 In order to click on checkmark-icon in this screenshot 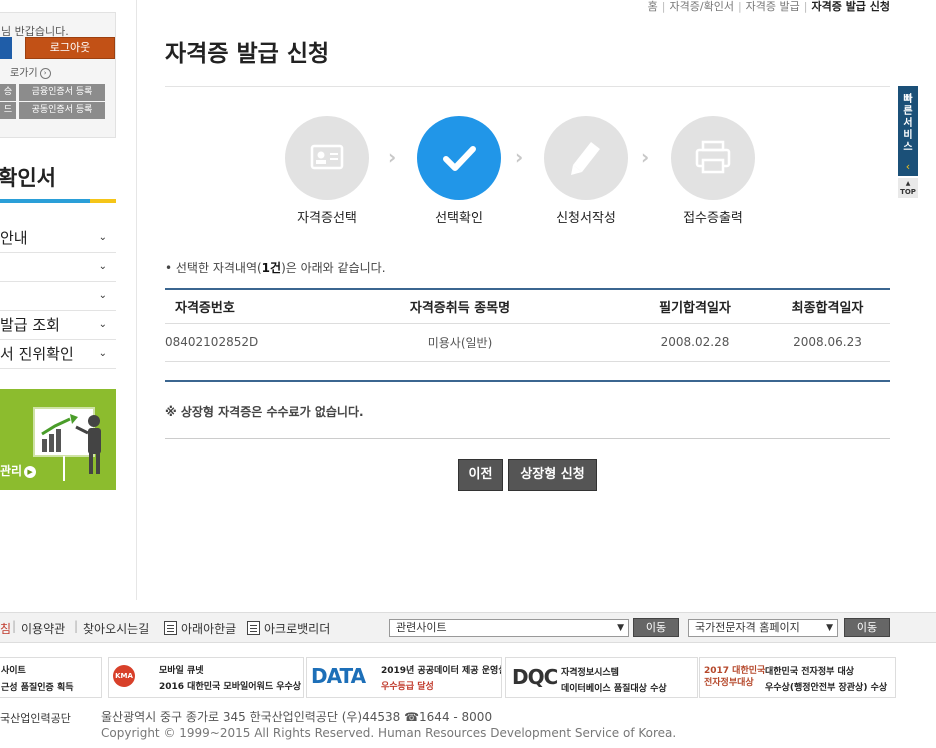, I will do `click(459, 158)`.